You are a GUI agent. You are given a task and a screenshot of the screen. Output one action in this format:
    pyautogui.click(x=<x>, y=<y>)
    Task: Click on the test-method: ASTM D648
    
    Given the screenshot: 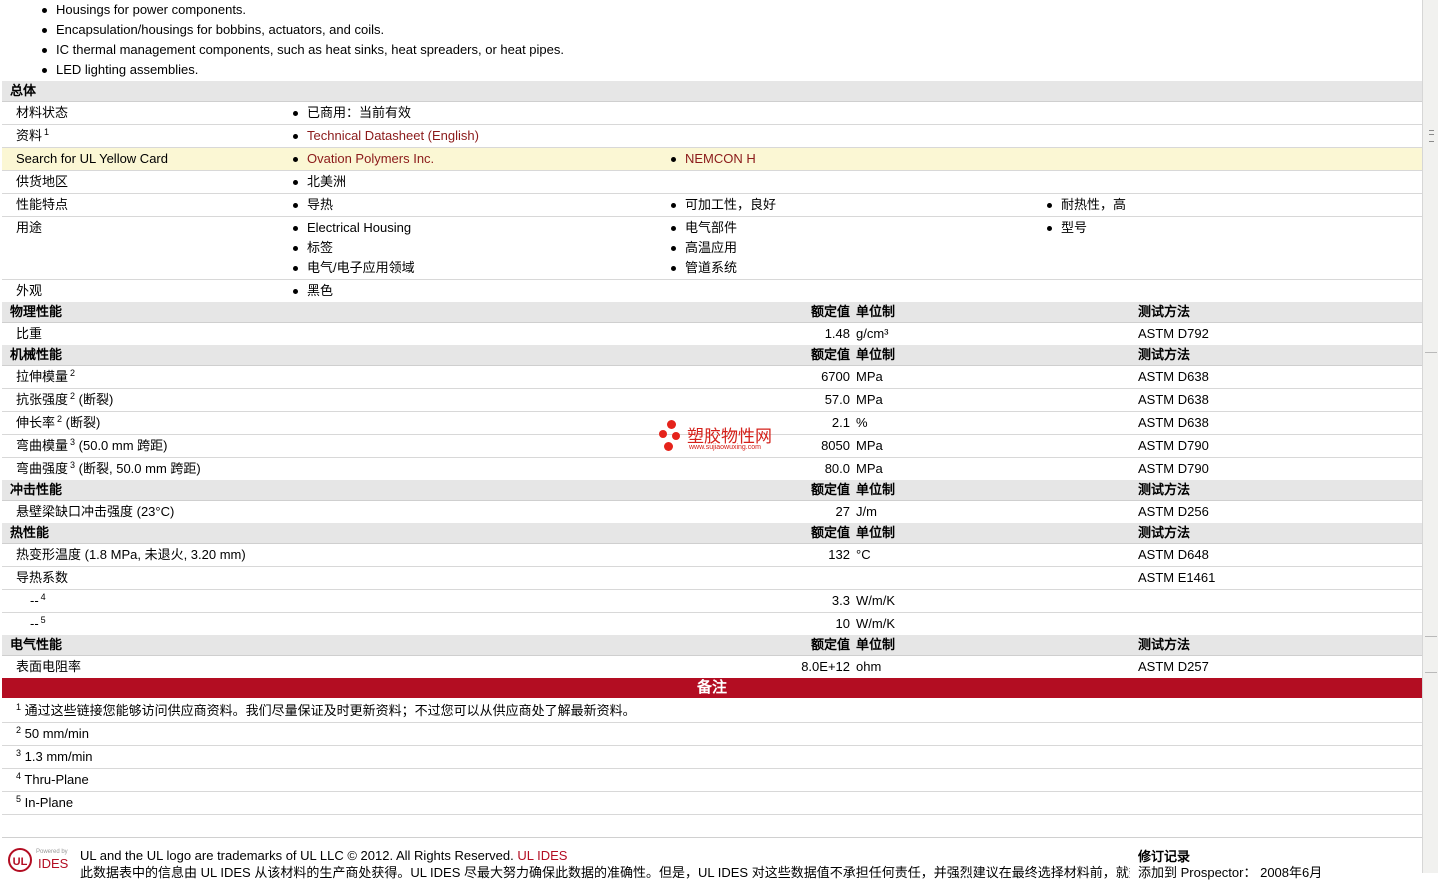 What is the action you would take?
    pyautogui.click(x=1173, y=554)
    